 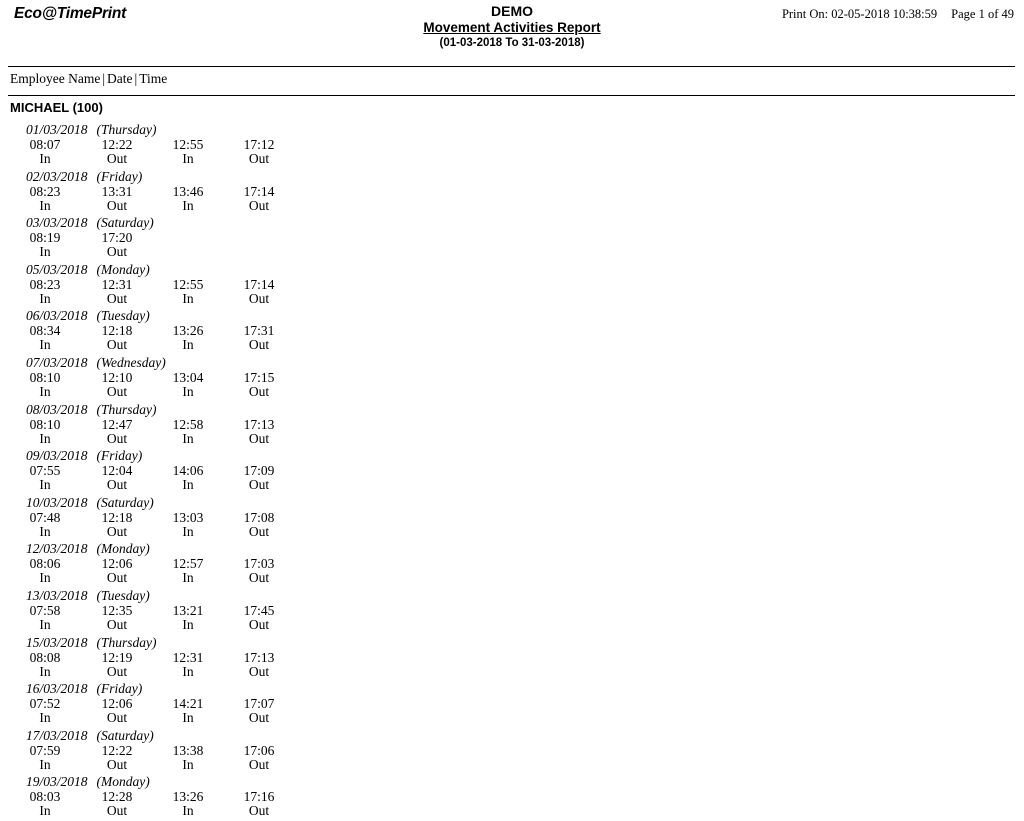 What do you see at coordinates (153, 78) in the screenshot?
I see `column-header-time: Time` at bounding box center [153, 78].